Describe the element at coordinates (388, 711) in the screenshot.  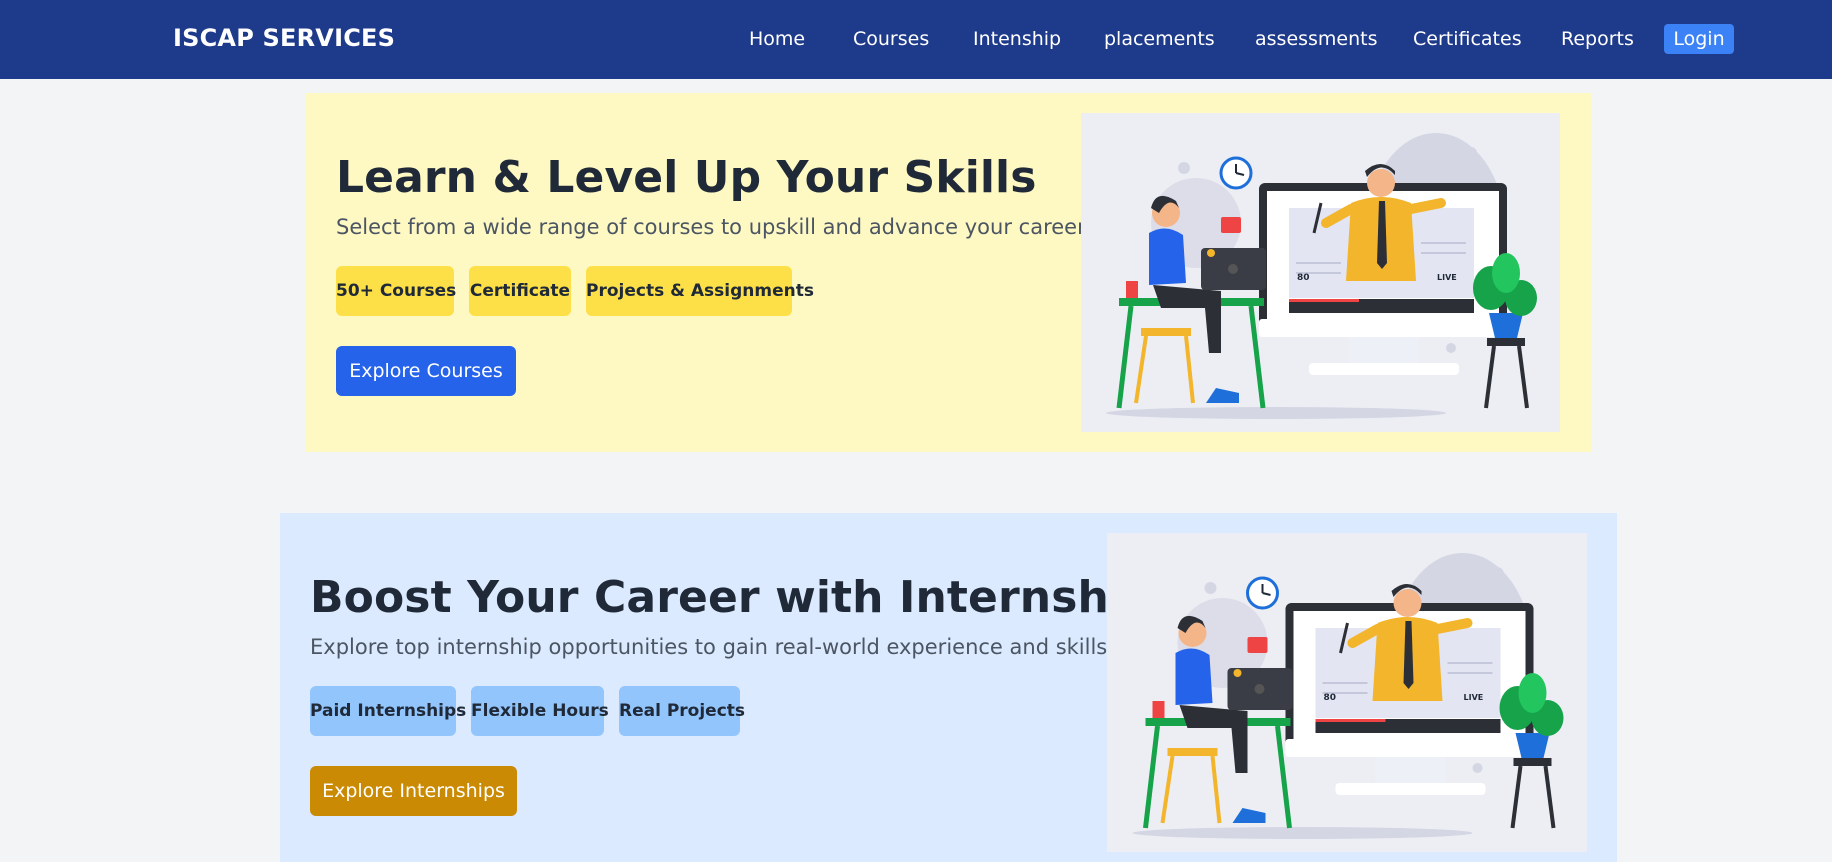
I see `tag-paid-internships: Paid Internships` at that location.